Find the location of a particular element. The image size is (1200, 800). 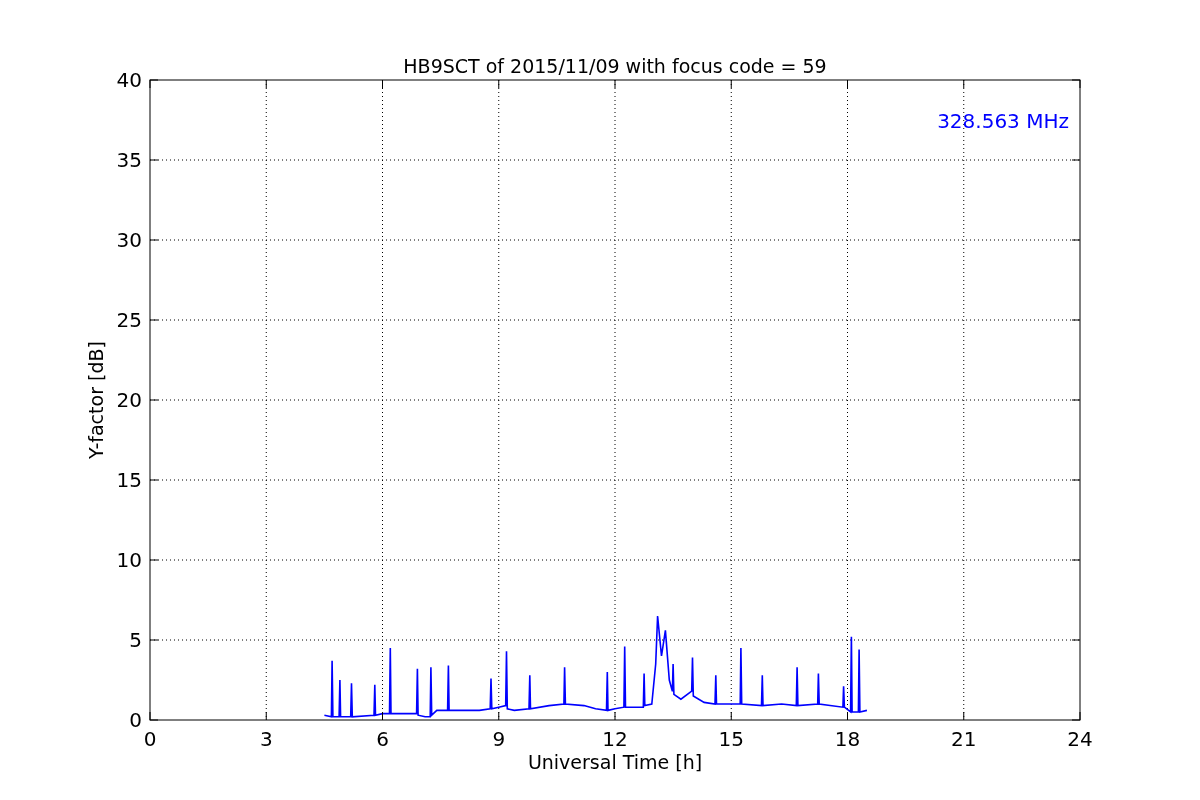

tick-label: 3 is located at coordinates (266, 739).